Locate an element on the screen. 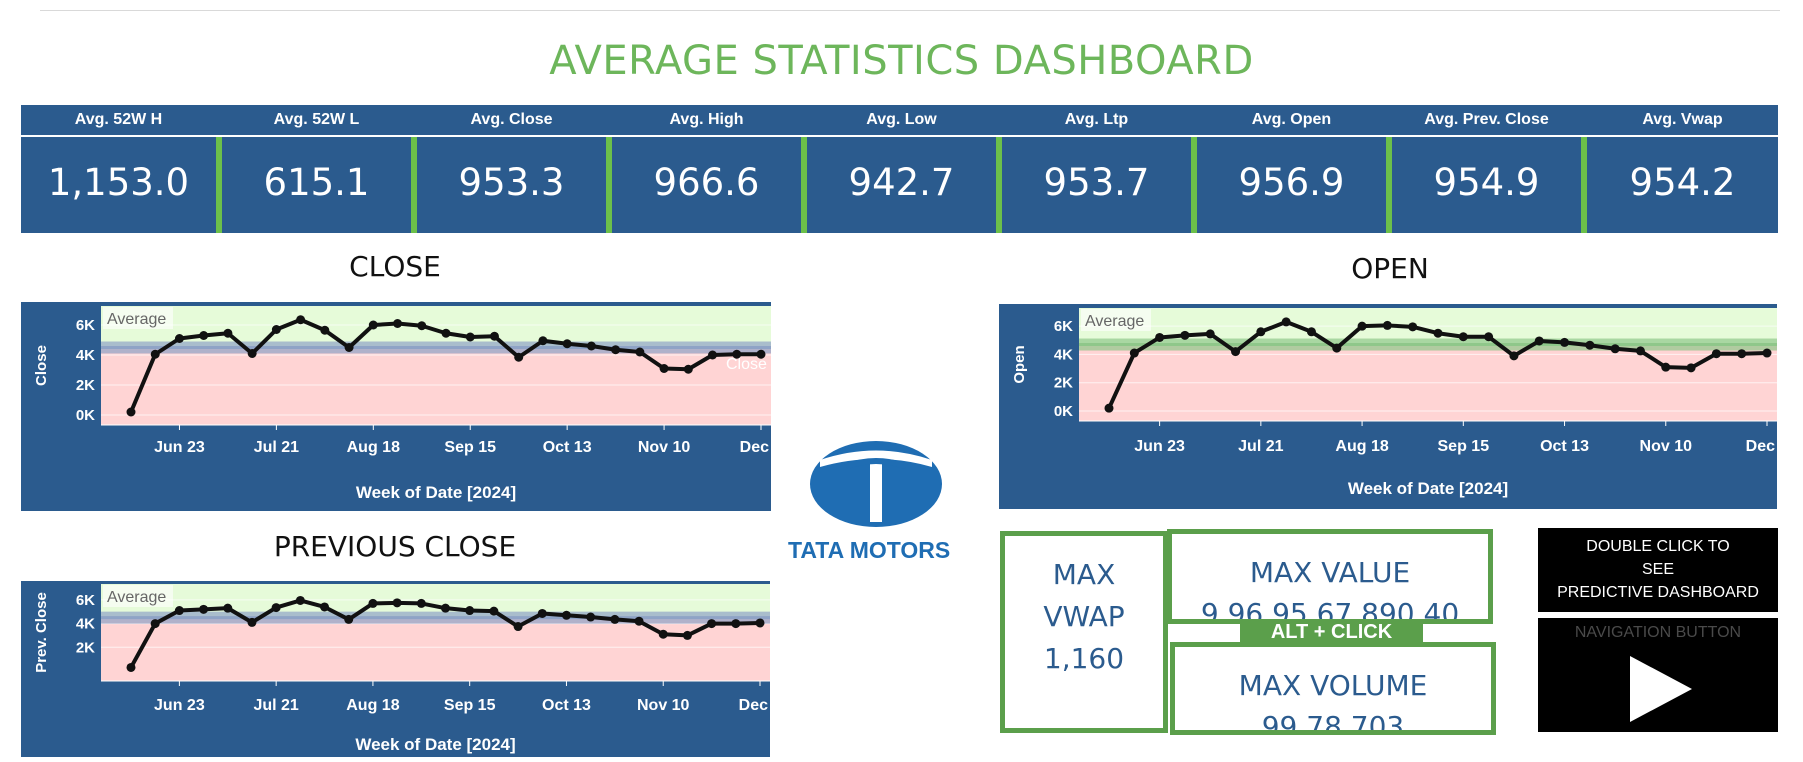  kpi-label: Avg. Prev. Close is located at coordinates (1486, 119).